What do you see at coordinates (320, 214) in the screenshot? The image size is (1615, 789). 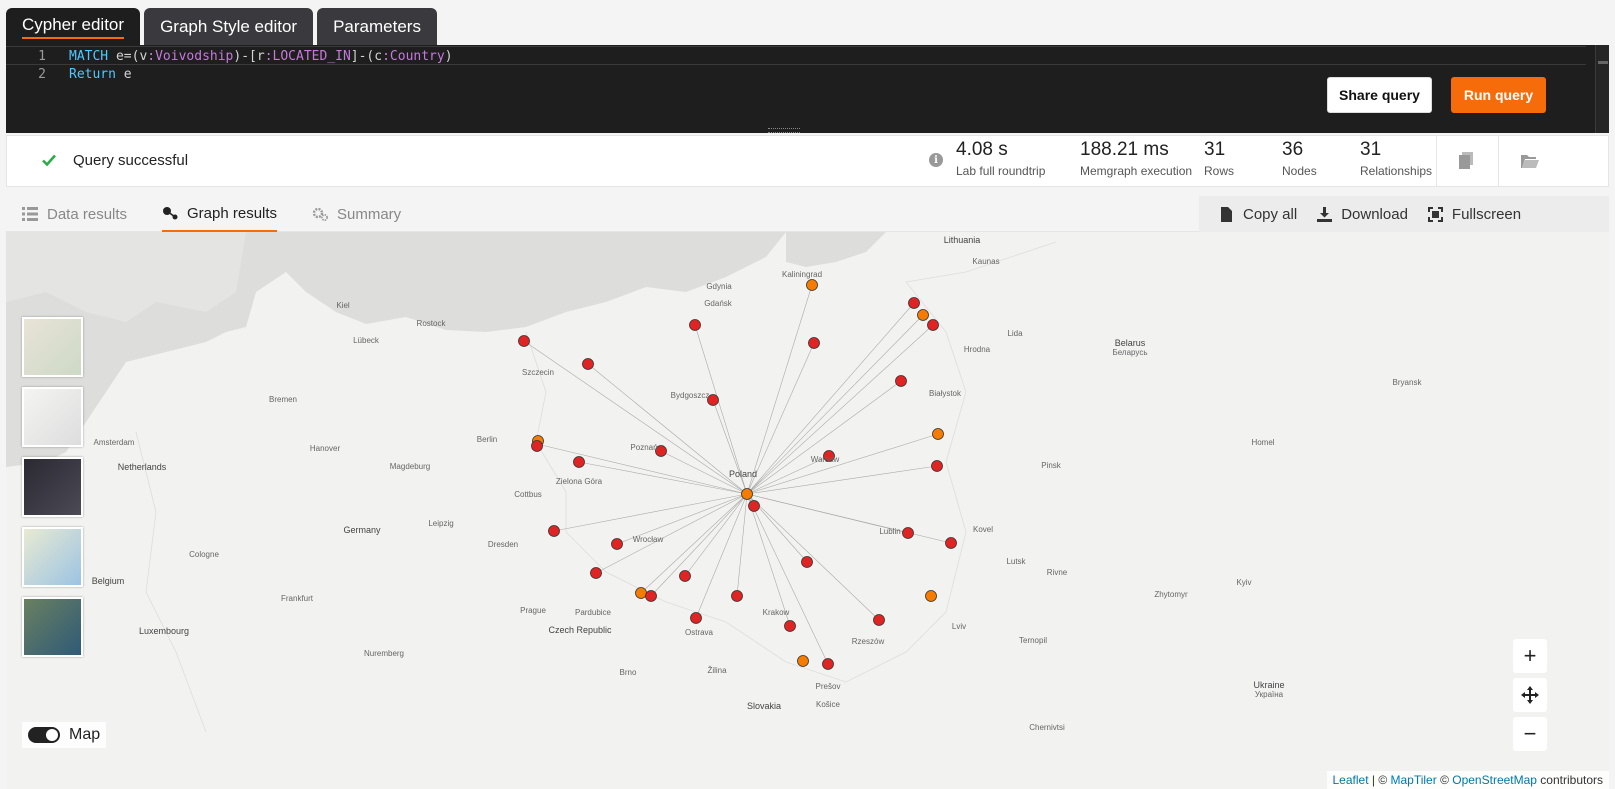 I see `gears-icon` at bounding box center [320, 214].